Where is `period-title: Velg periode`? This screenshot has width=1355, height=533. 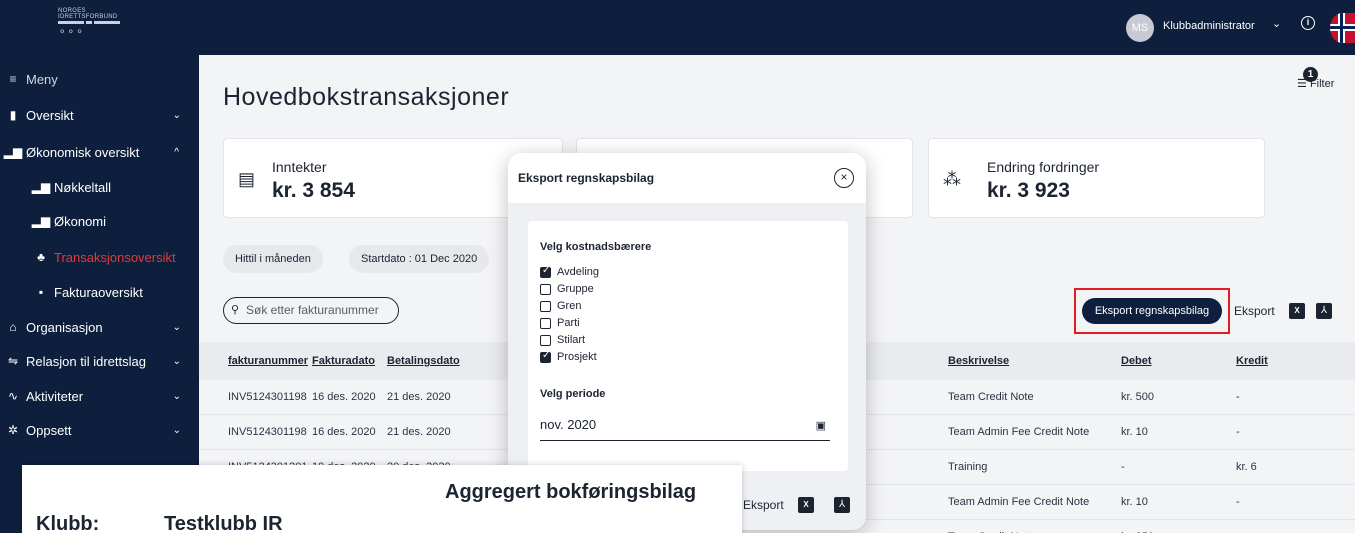 period-title: Velg periode is located at coordinates (573, 394).